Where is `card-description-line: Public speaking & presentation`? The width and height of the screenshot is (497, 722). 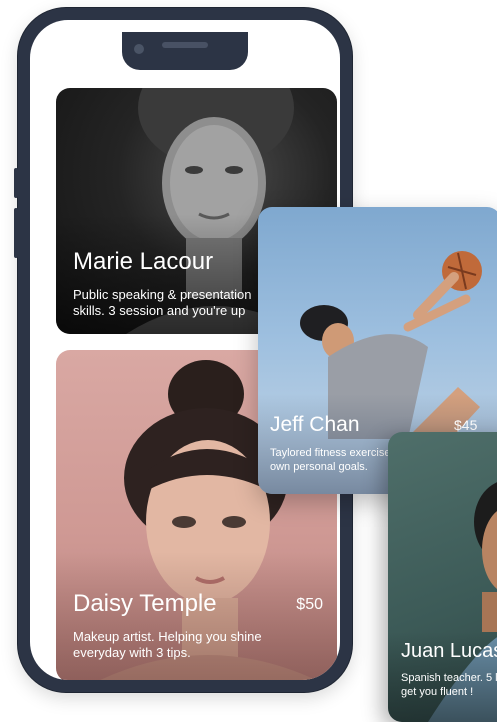 card-description-line: Public speaking & presentation is located at coordinates (162, 294).